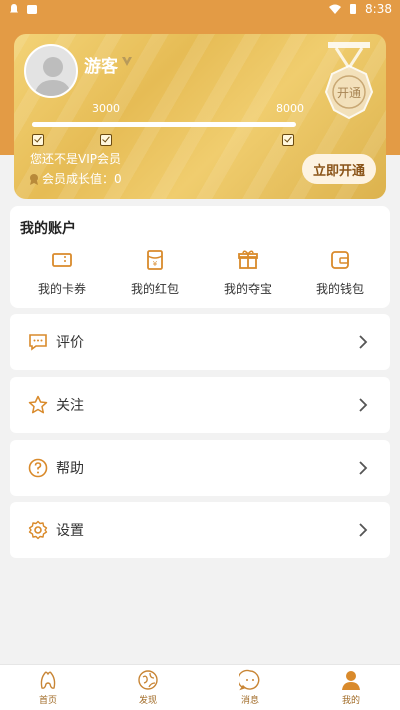  What do you see at coordinates (200, 468) in the screenshot?
I see `menu-row-help: 帮助` at bounding box center [200, 468].